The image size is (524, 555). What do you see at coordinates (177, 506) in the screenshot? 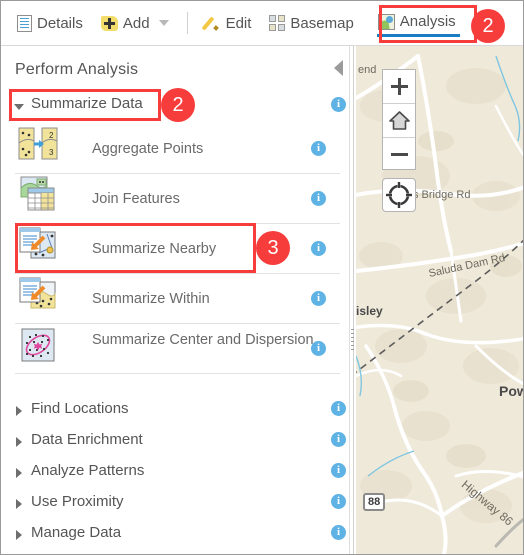
I see `sidebar-section-use-proximity: Use Proximity i` at bounding box center [177, 506].